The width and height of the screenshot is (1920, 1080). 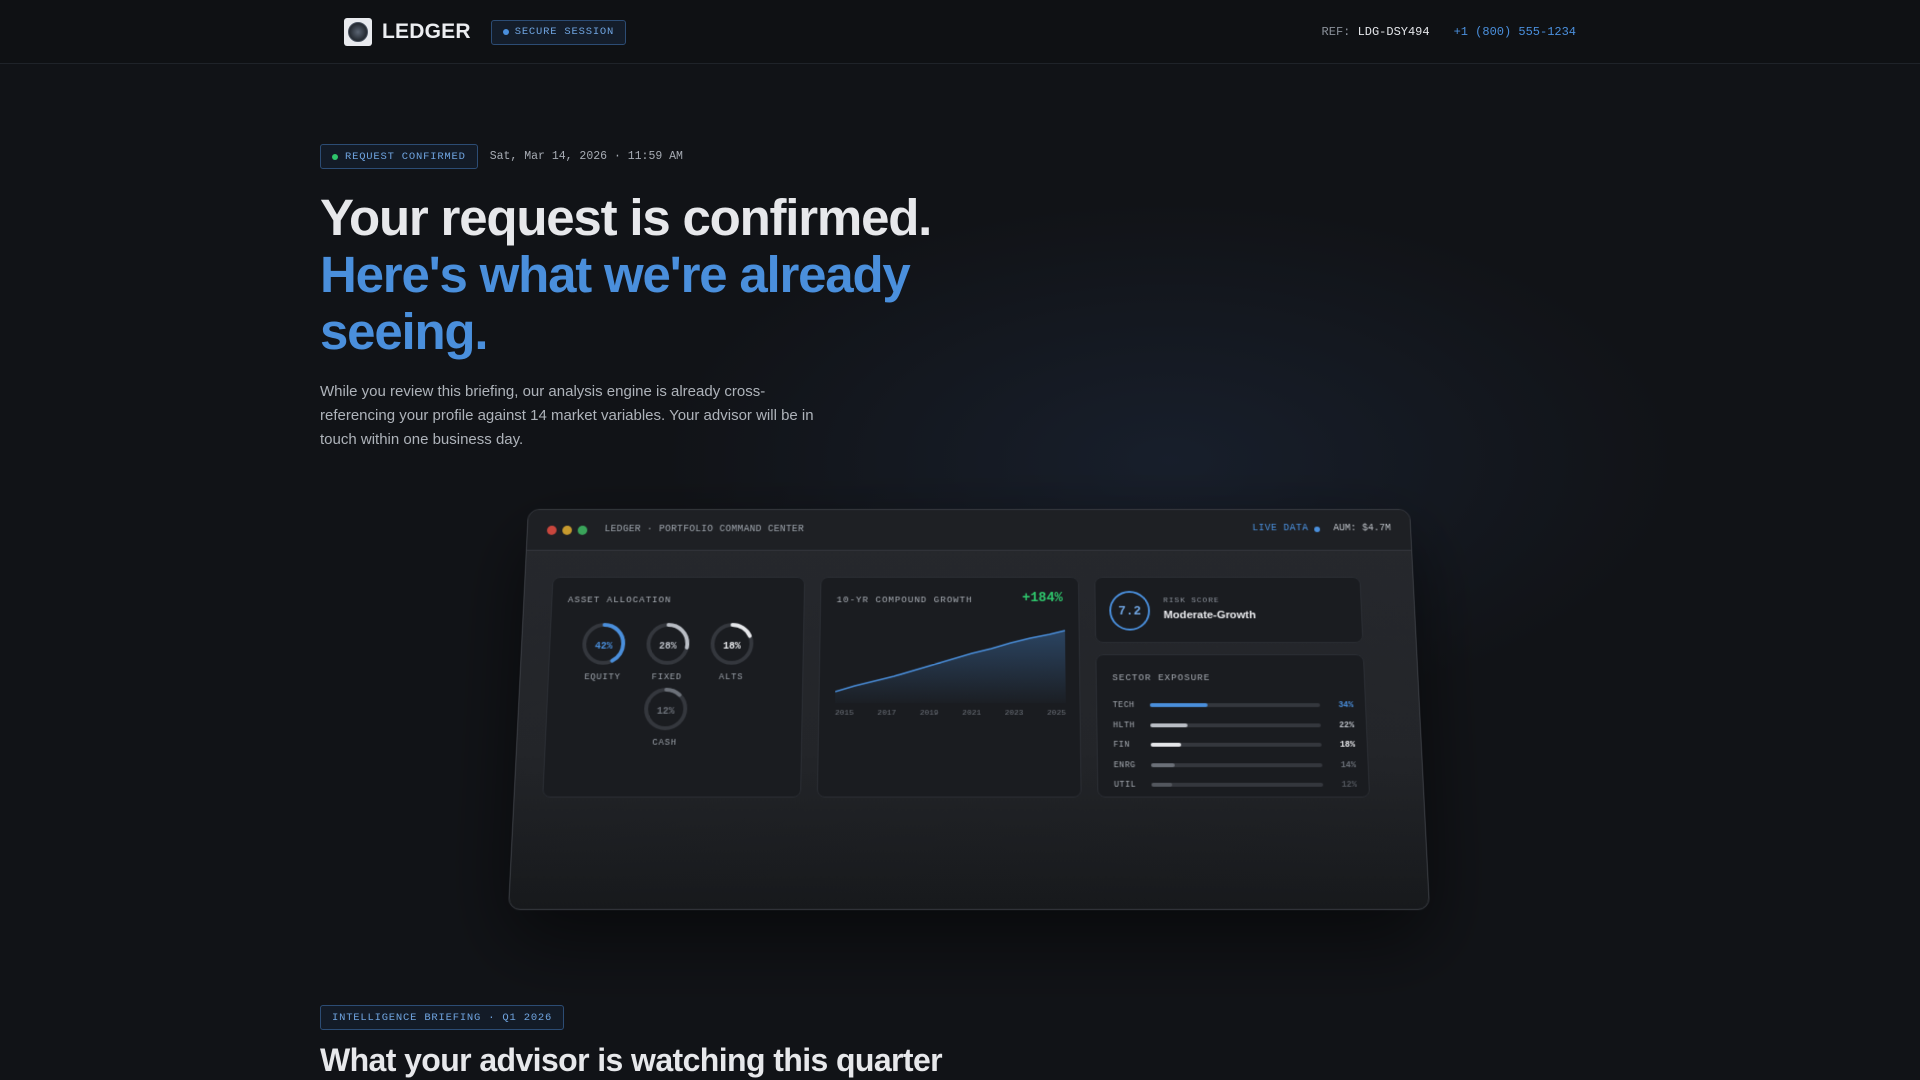 What do you see at coordinates (582, 530) in the screenshot?
I see `maximize-dot-icon` at bounding box center [582, 530].